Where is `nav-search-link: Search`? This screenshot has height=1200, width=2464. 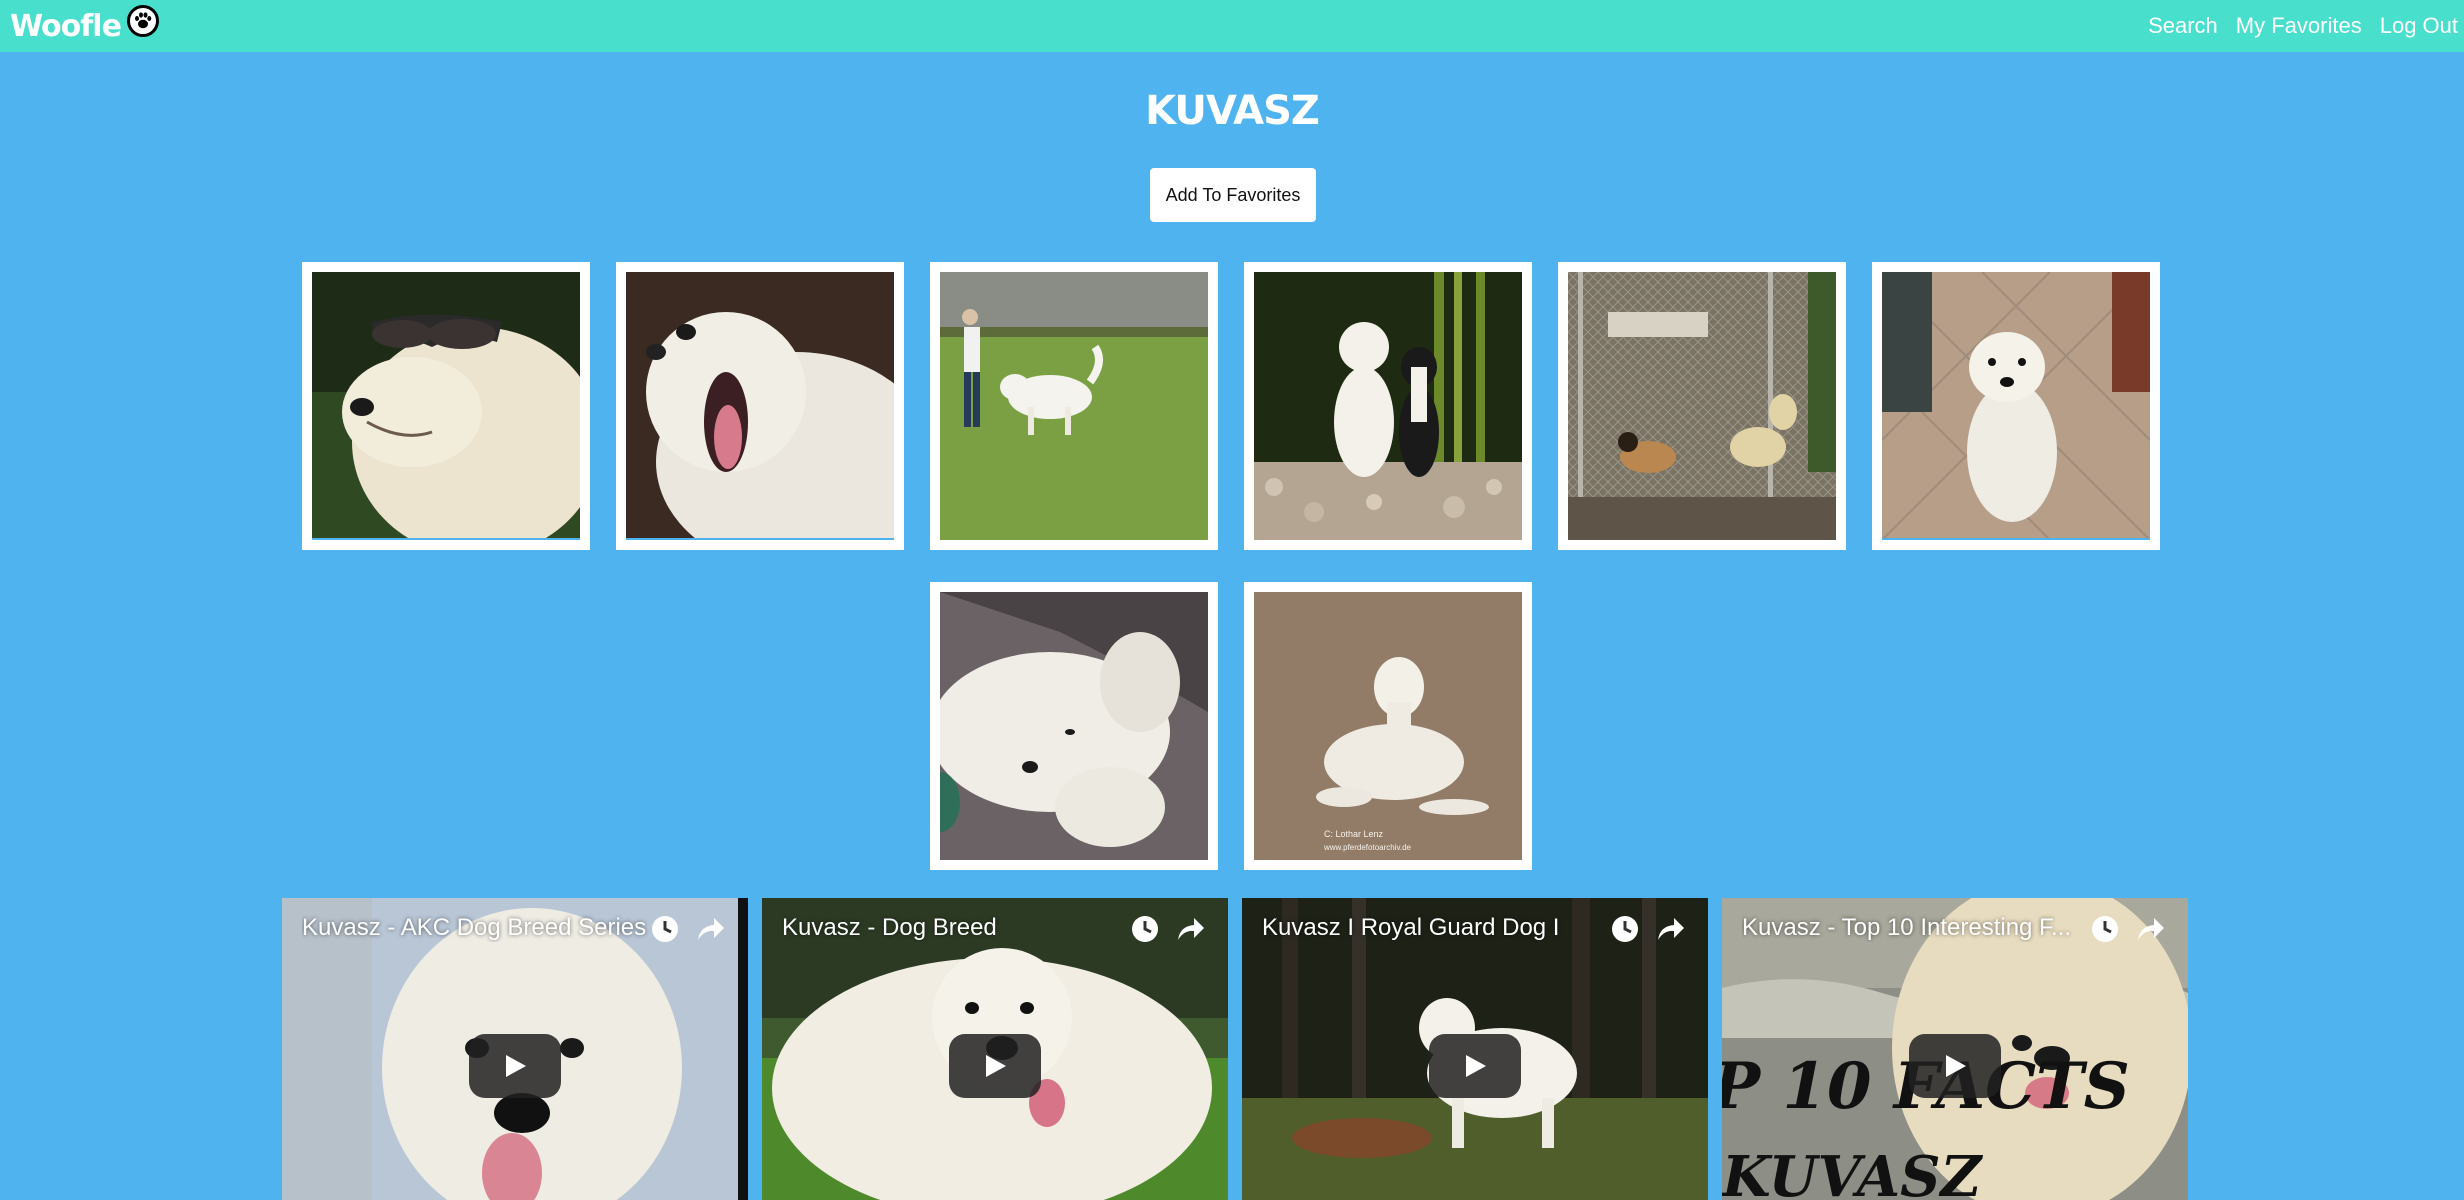
nav-search-link: Search is located at coordinates (2183, 26).